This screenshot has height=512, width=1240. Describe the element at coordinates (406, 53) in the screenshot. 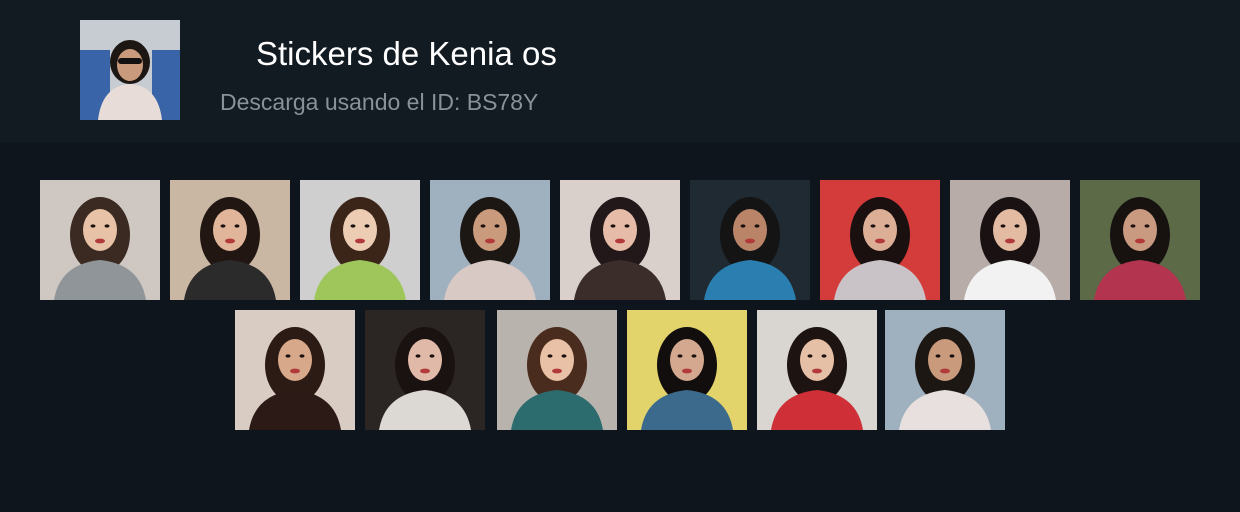

I see `pack-title: Stickers de Kenia os` at that location.